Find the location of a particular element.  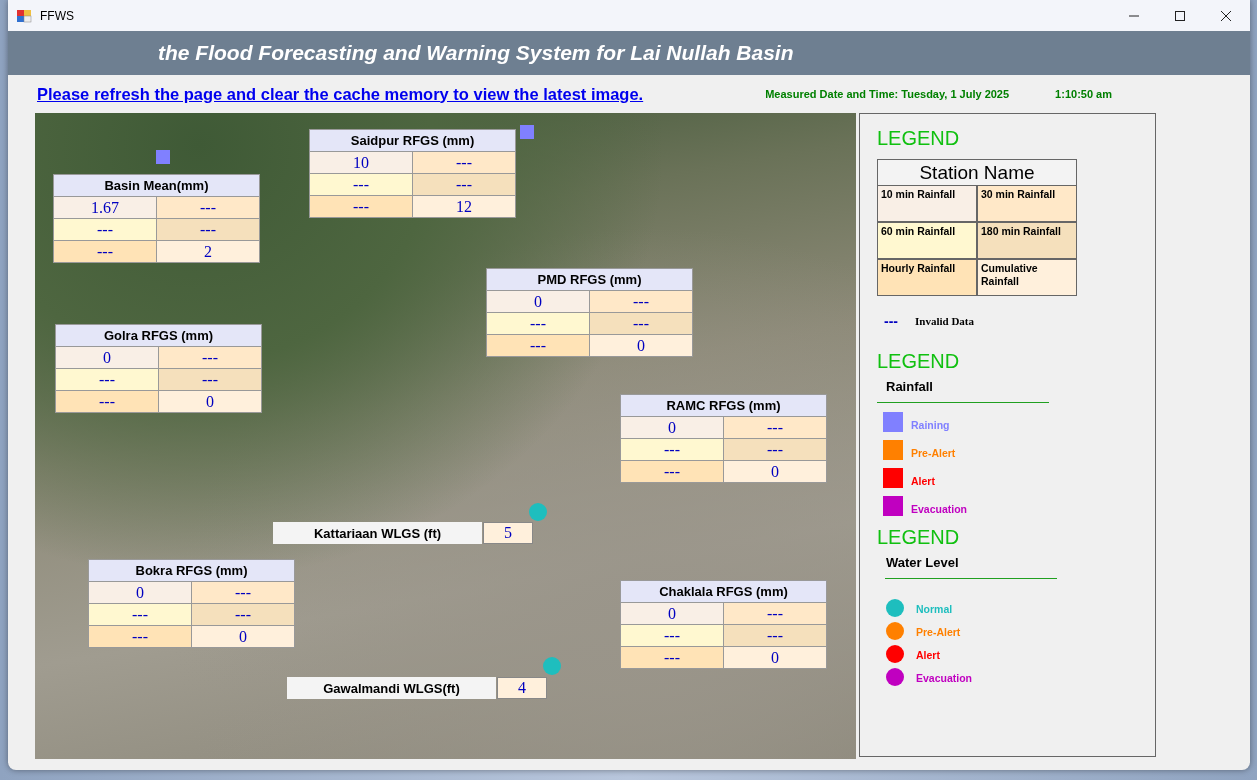

water-level-value: 4 is located at coordinates (522, 688).